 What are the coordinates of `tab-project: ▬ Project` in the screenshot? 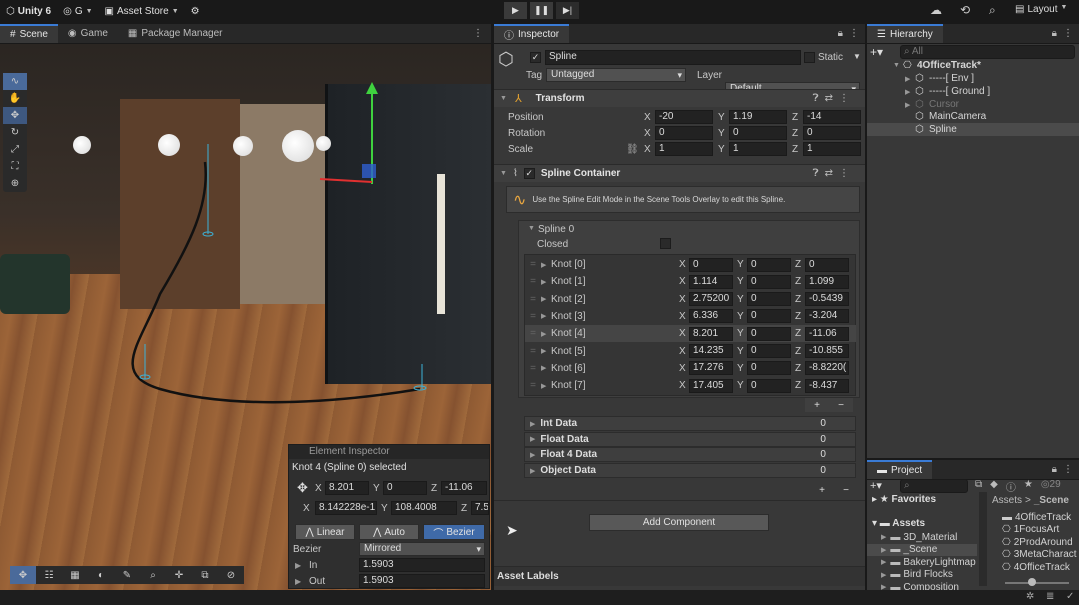 It's located at (900, 469).